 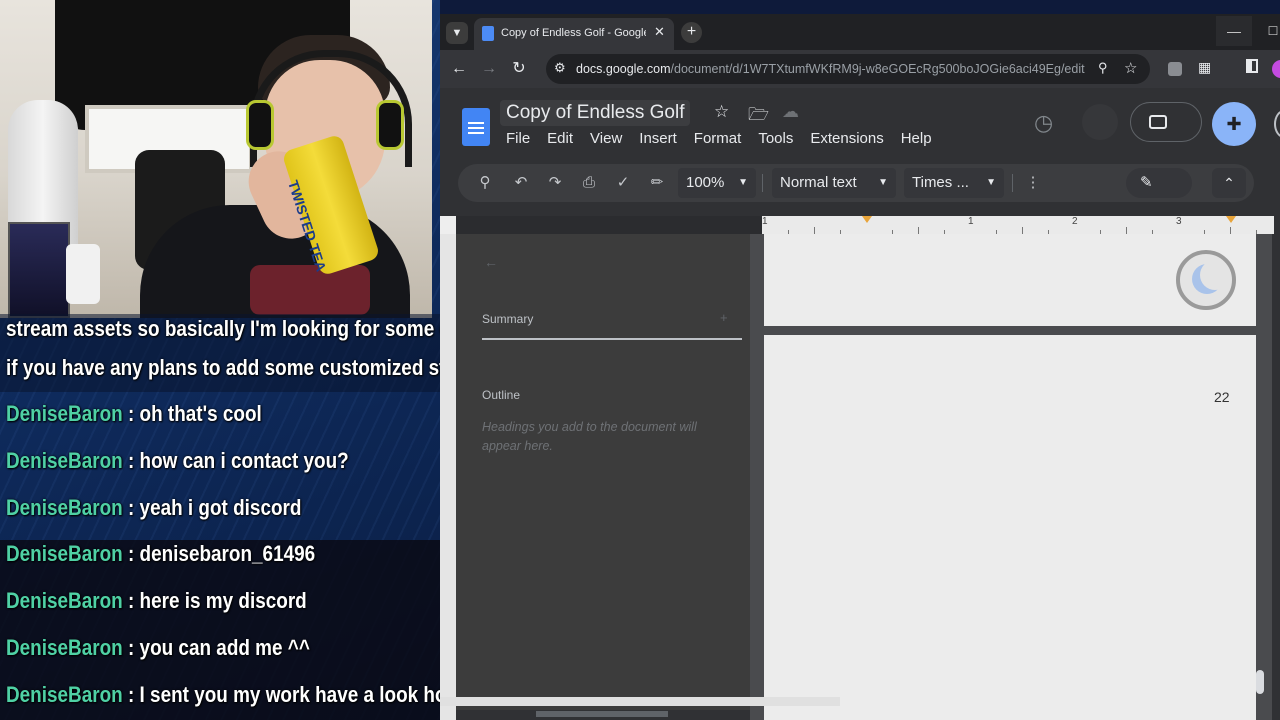 What do you see at coordinates (83, 274) in the screenshot?
I see `webcam-speaker` at bounding box center [83, 274].